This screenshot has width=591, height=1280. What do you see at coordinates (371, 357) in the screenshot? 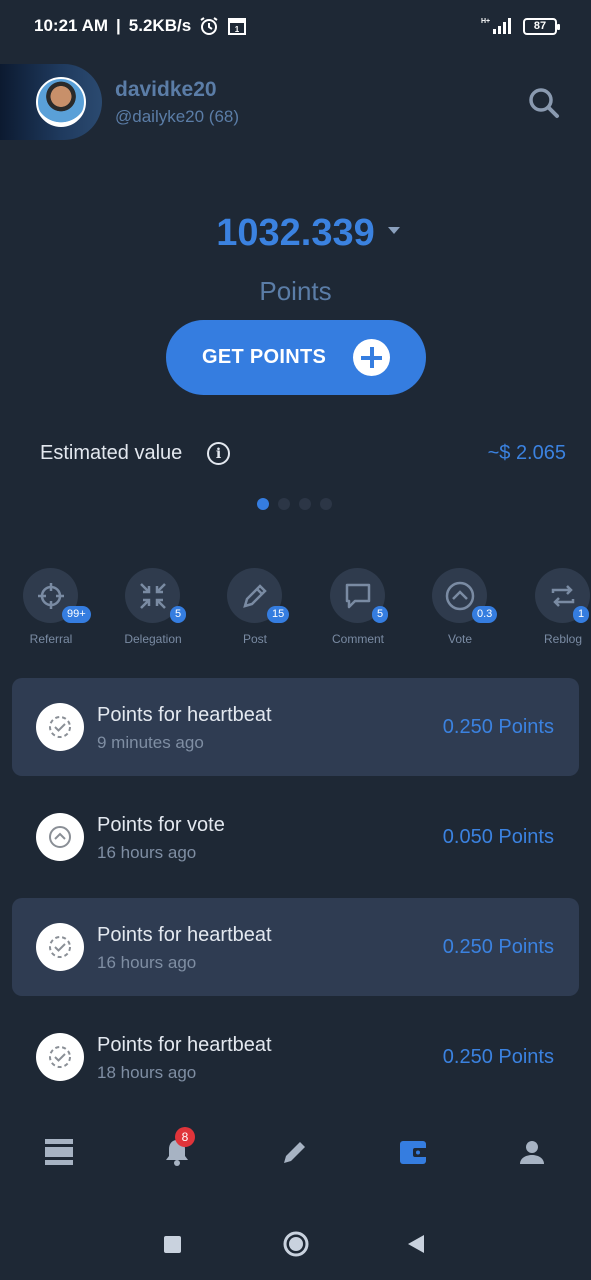
I see `plus-icon` at bounding box center [371, 357].